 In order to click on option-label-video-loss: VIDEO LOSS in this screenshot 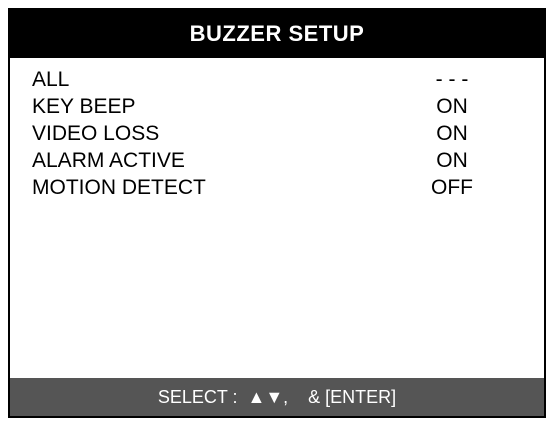, I will do `click(96, 133)`.